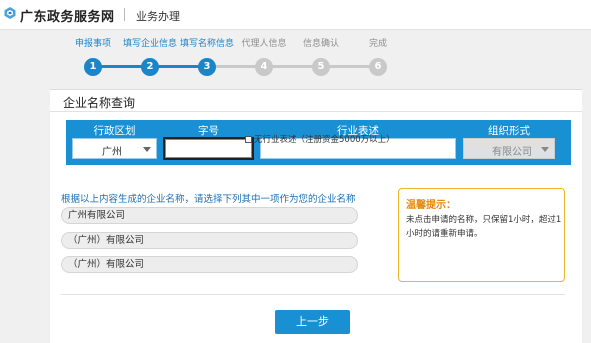  What do you see at coordinates (112, 152) in the screenshot?
I see `region-value: 广州` at bounding box center [112, 152].